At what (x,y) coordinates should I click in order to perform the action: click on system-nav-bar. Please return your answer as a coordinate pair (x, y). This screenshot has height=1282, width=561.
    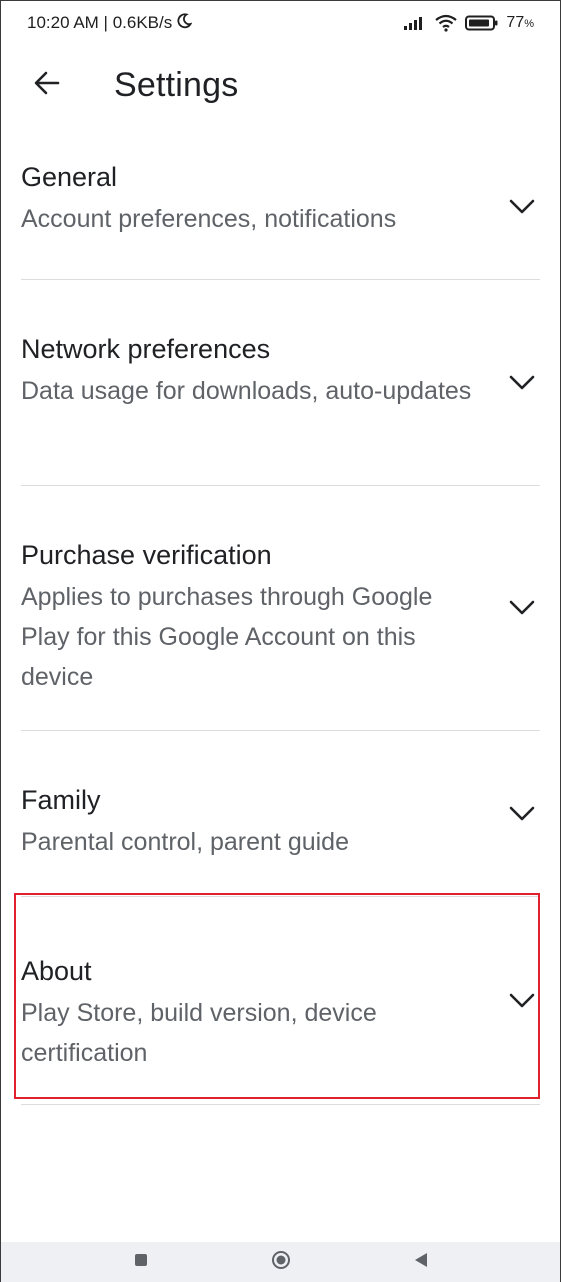
    Looking at the image, I should click on (280, 1262).